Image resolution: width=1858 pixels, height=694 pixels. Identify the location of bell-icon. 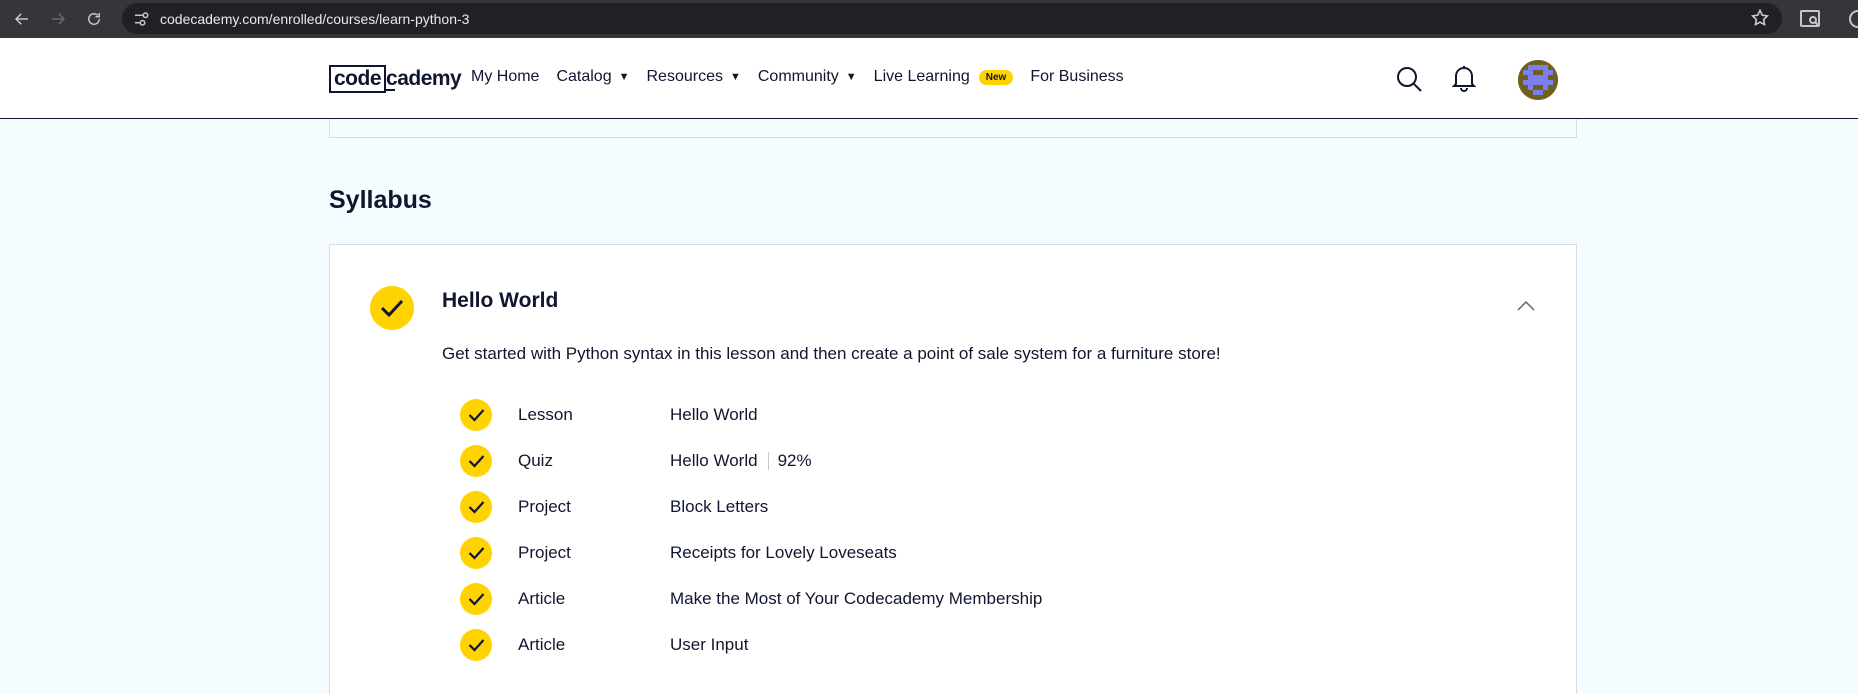
(1464, 78).